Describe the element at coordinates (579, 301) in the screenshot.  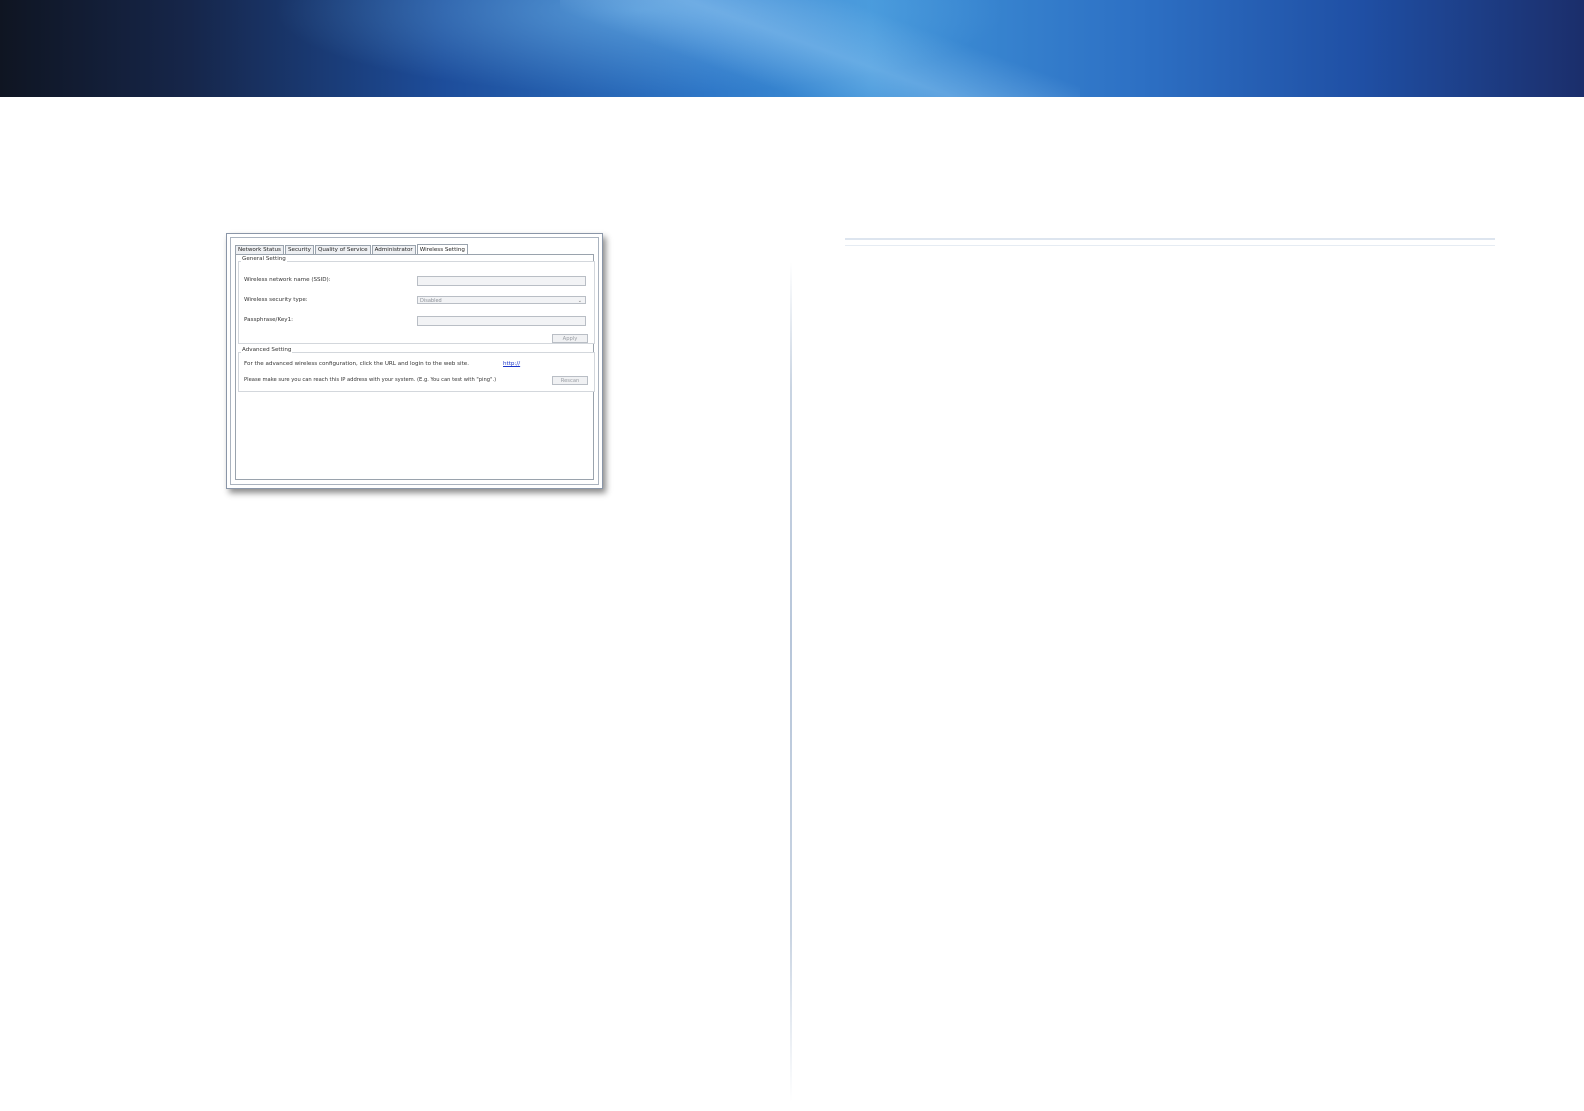
I see `chevron-down-icon: ⌄` at that location.